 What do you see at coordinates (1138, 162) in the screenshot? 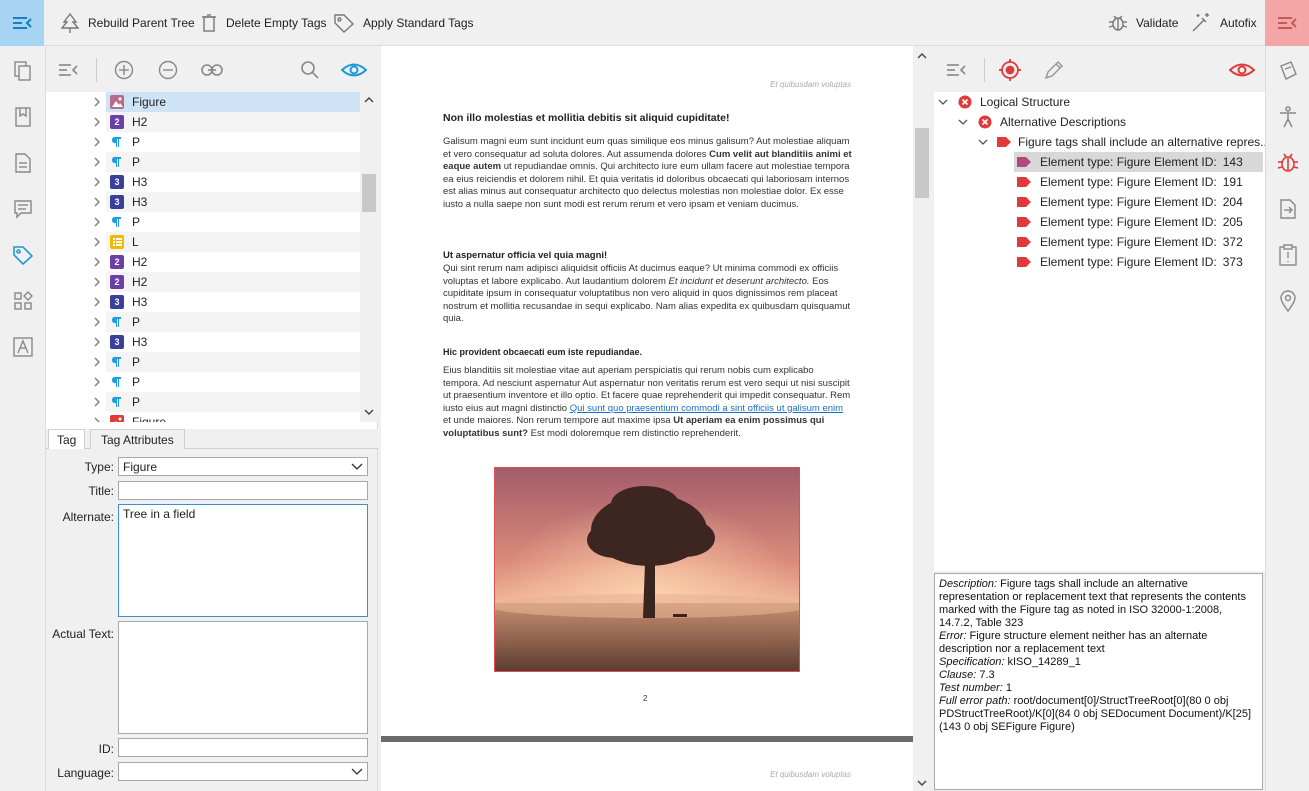
I see `validation-element: Element type: Figure Element ID: 143` at bounding box center [1138, 162].